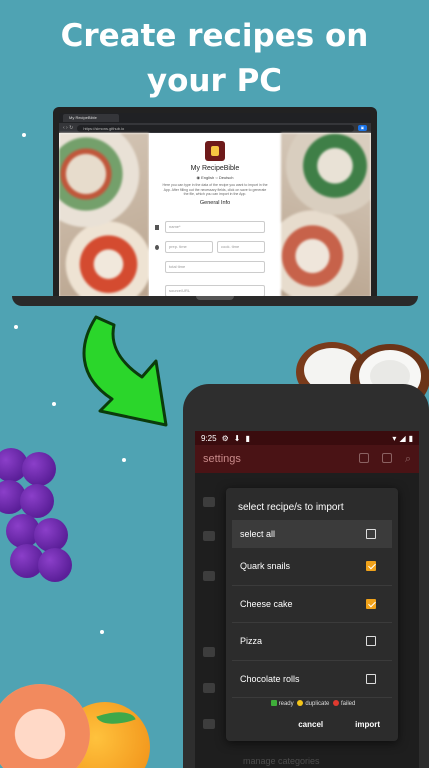 This screenshot has width=429, height=768. Describe the element at coordinates (270, 678) in the screenshot. I see `list-item-label: Chocolate rolls` at that location.